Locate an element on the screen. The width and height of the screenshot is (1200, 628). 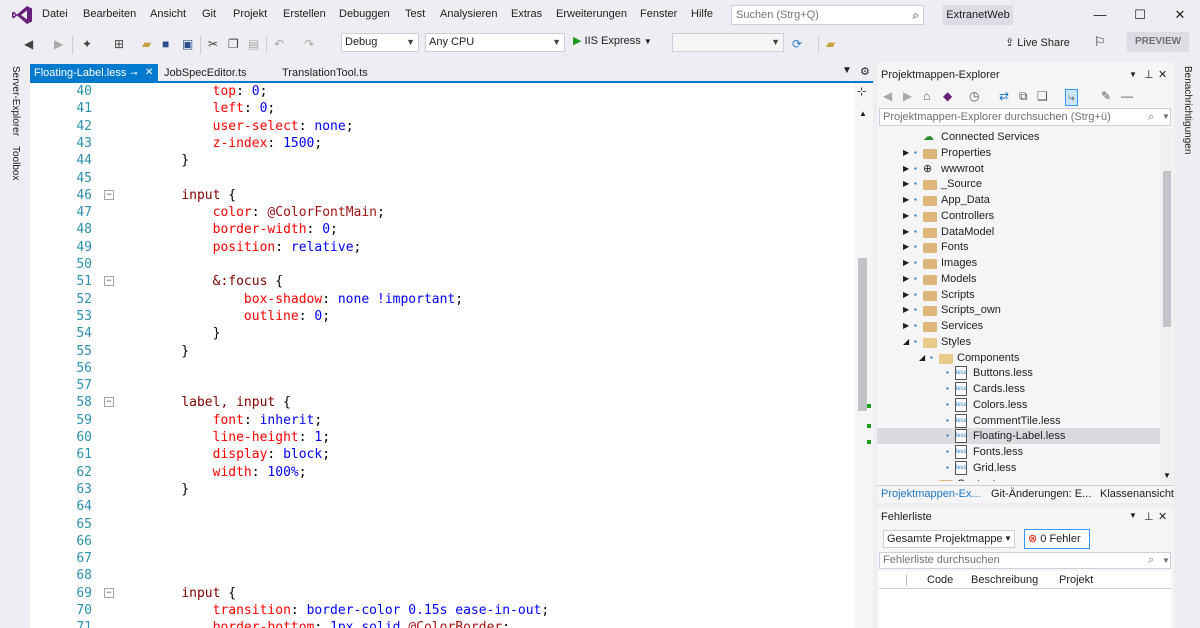
code-line: 56 is located at coordinates (442, 368).